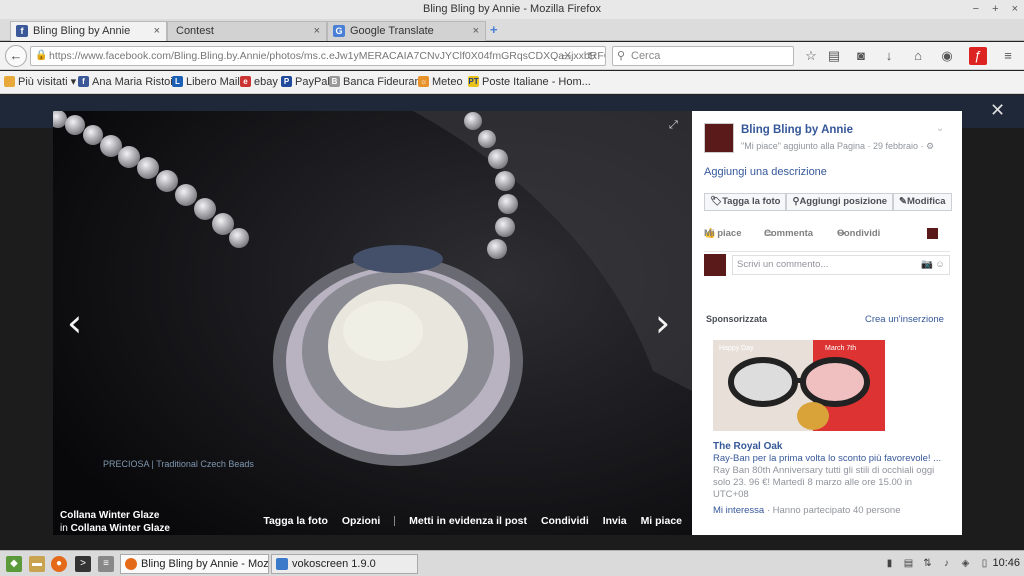 Image resolution: width=1024 pixels, height=576 pixels. What do you see at coordinates (37, 564) in the screenshot?
I see `files-icon: ▬` at bounding box center [37, 564].